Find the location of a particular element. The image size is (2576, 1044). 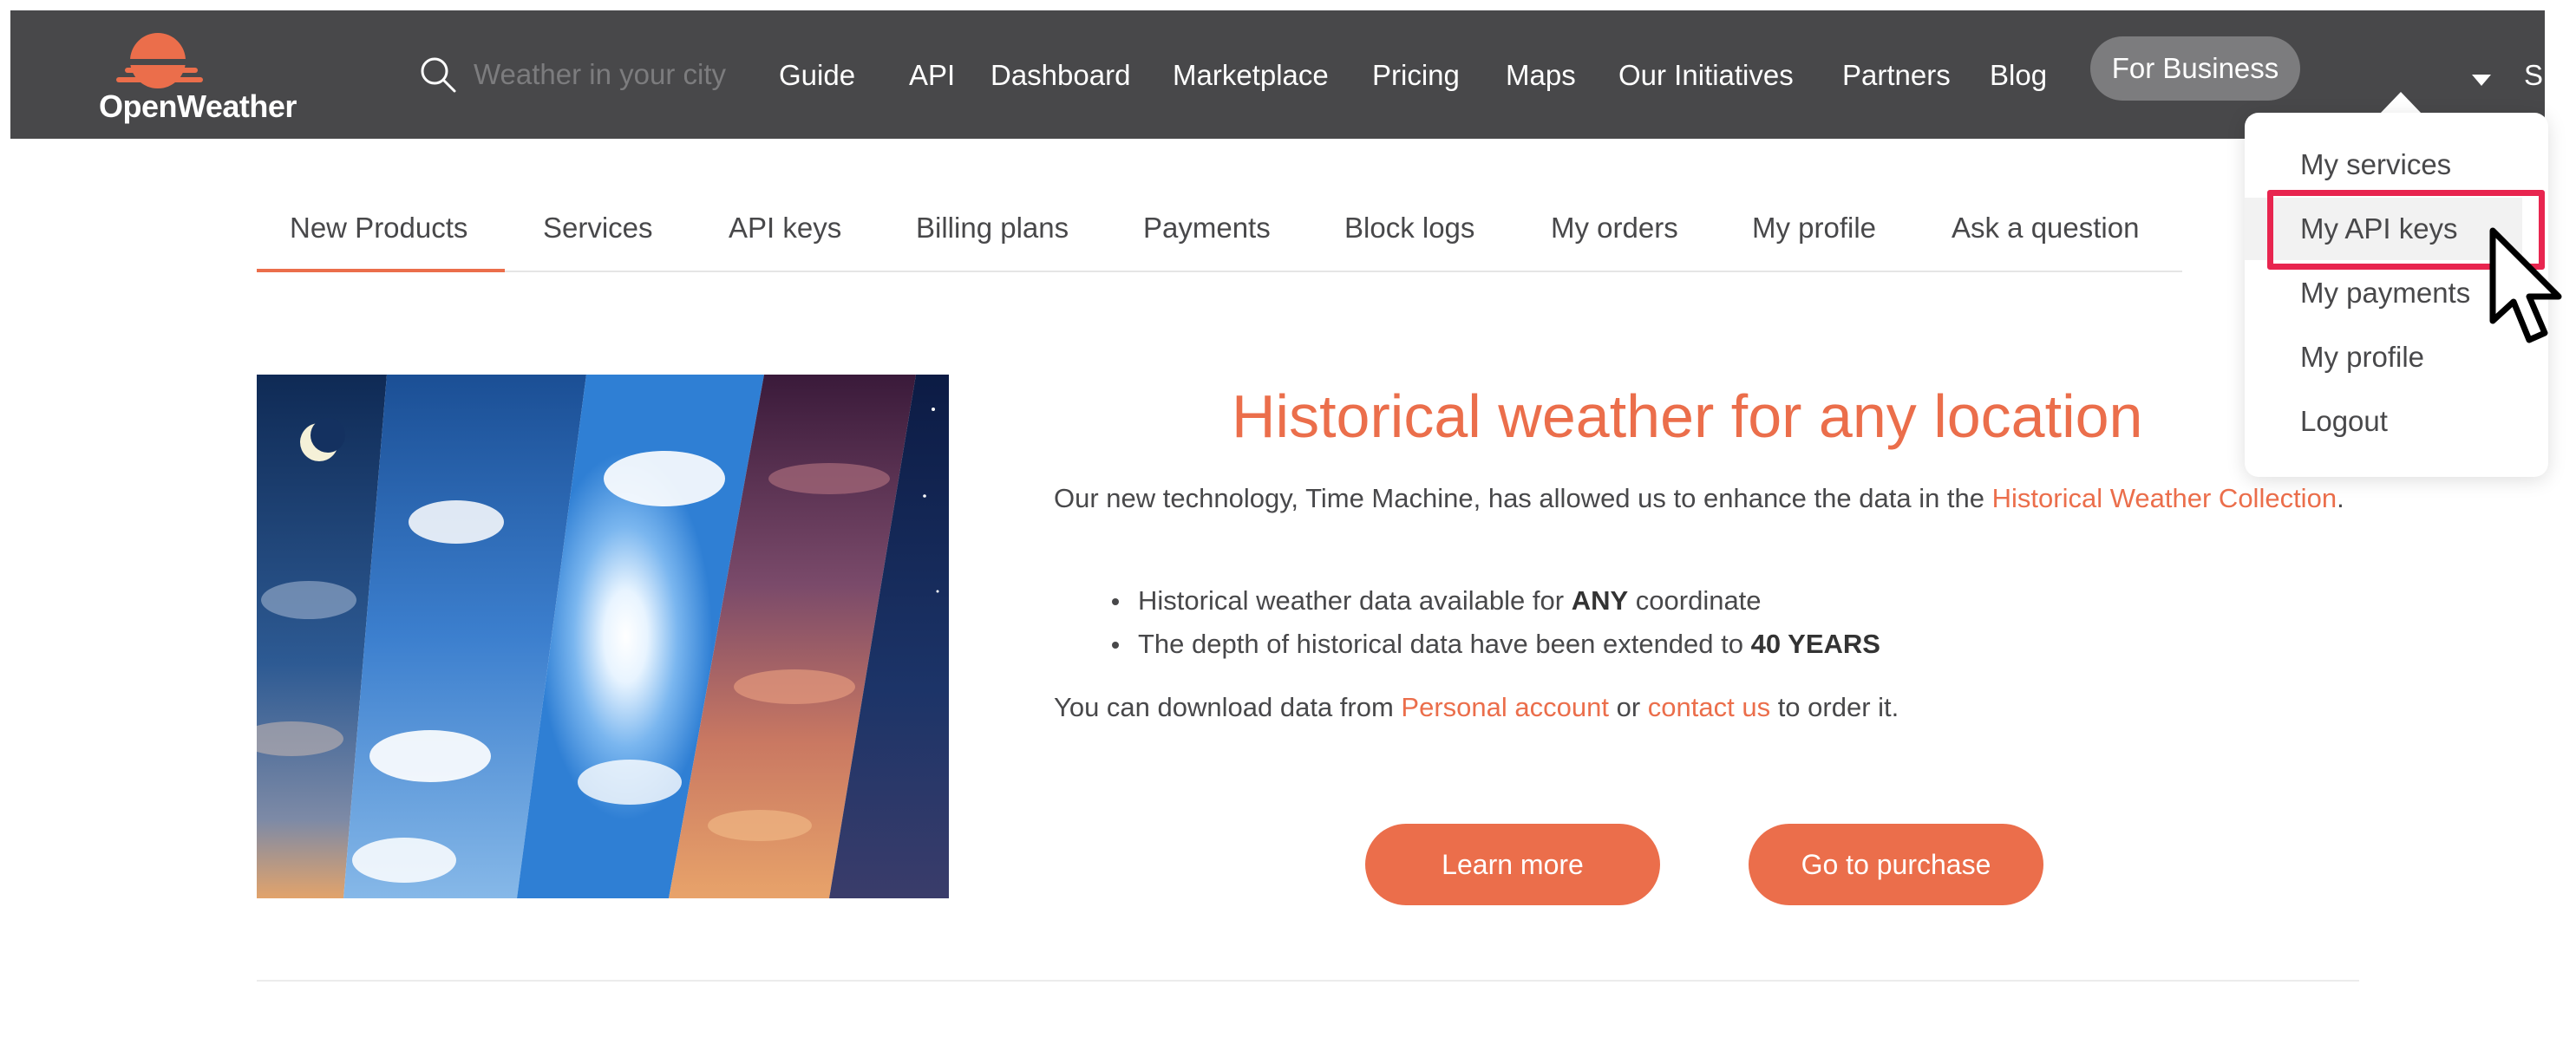

tab-billing-plans: Billing plans is located at coordinates (992, 228).